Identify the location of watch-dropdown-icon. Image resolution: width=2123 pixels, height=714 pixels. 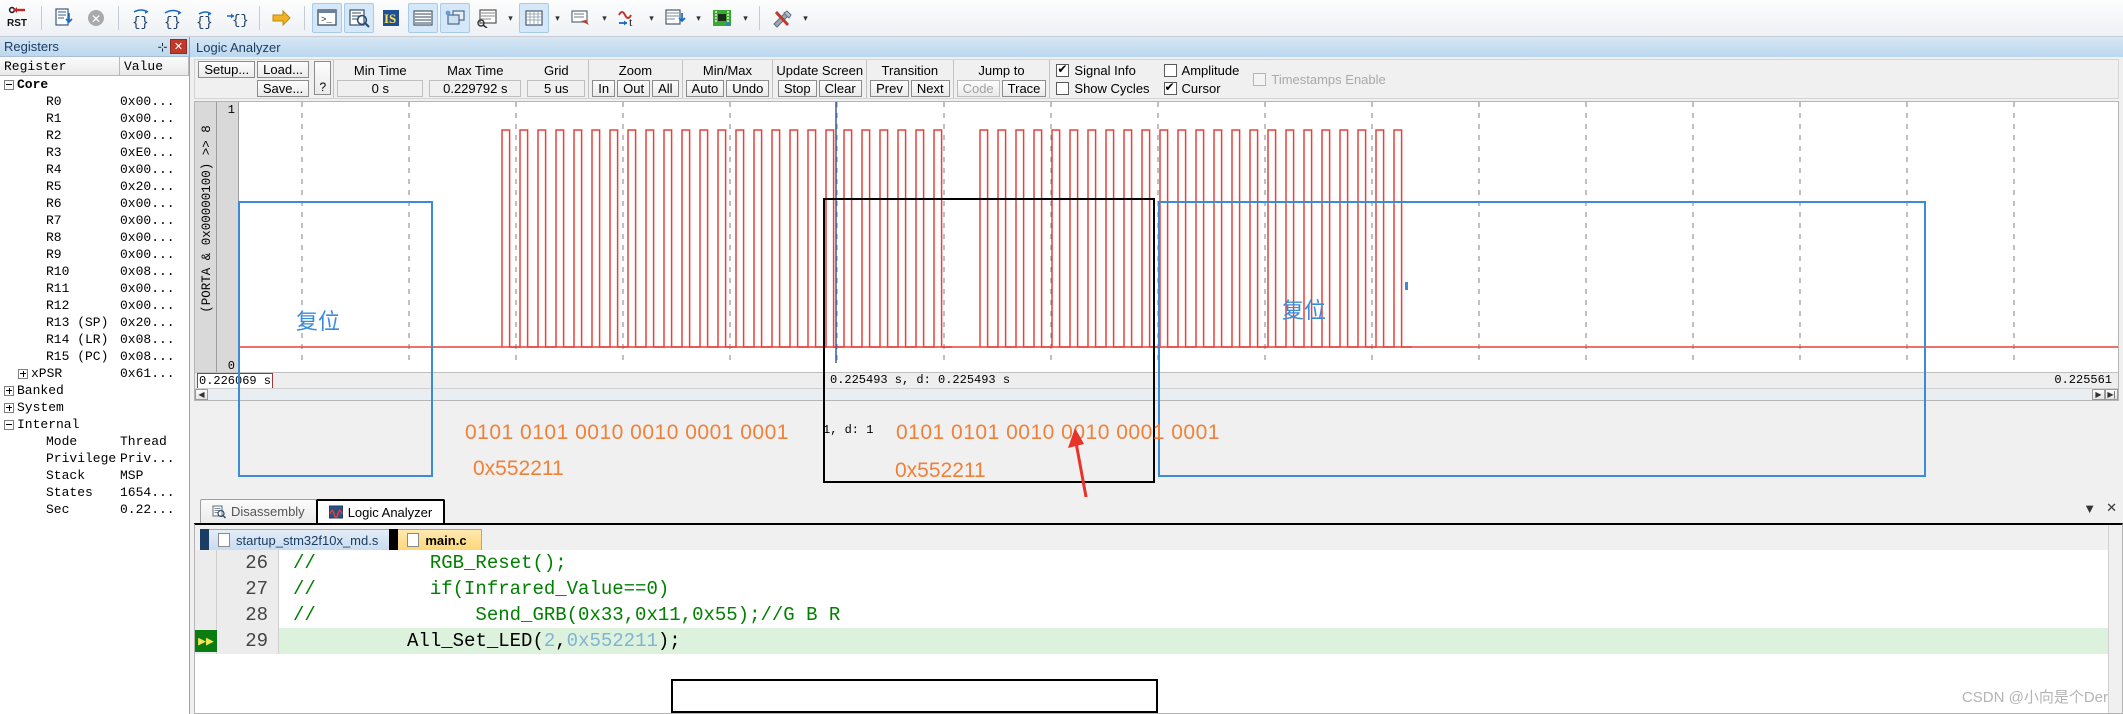
(510, 18).